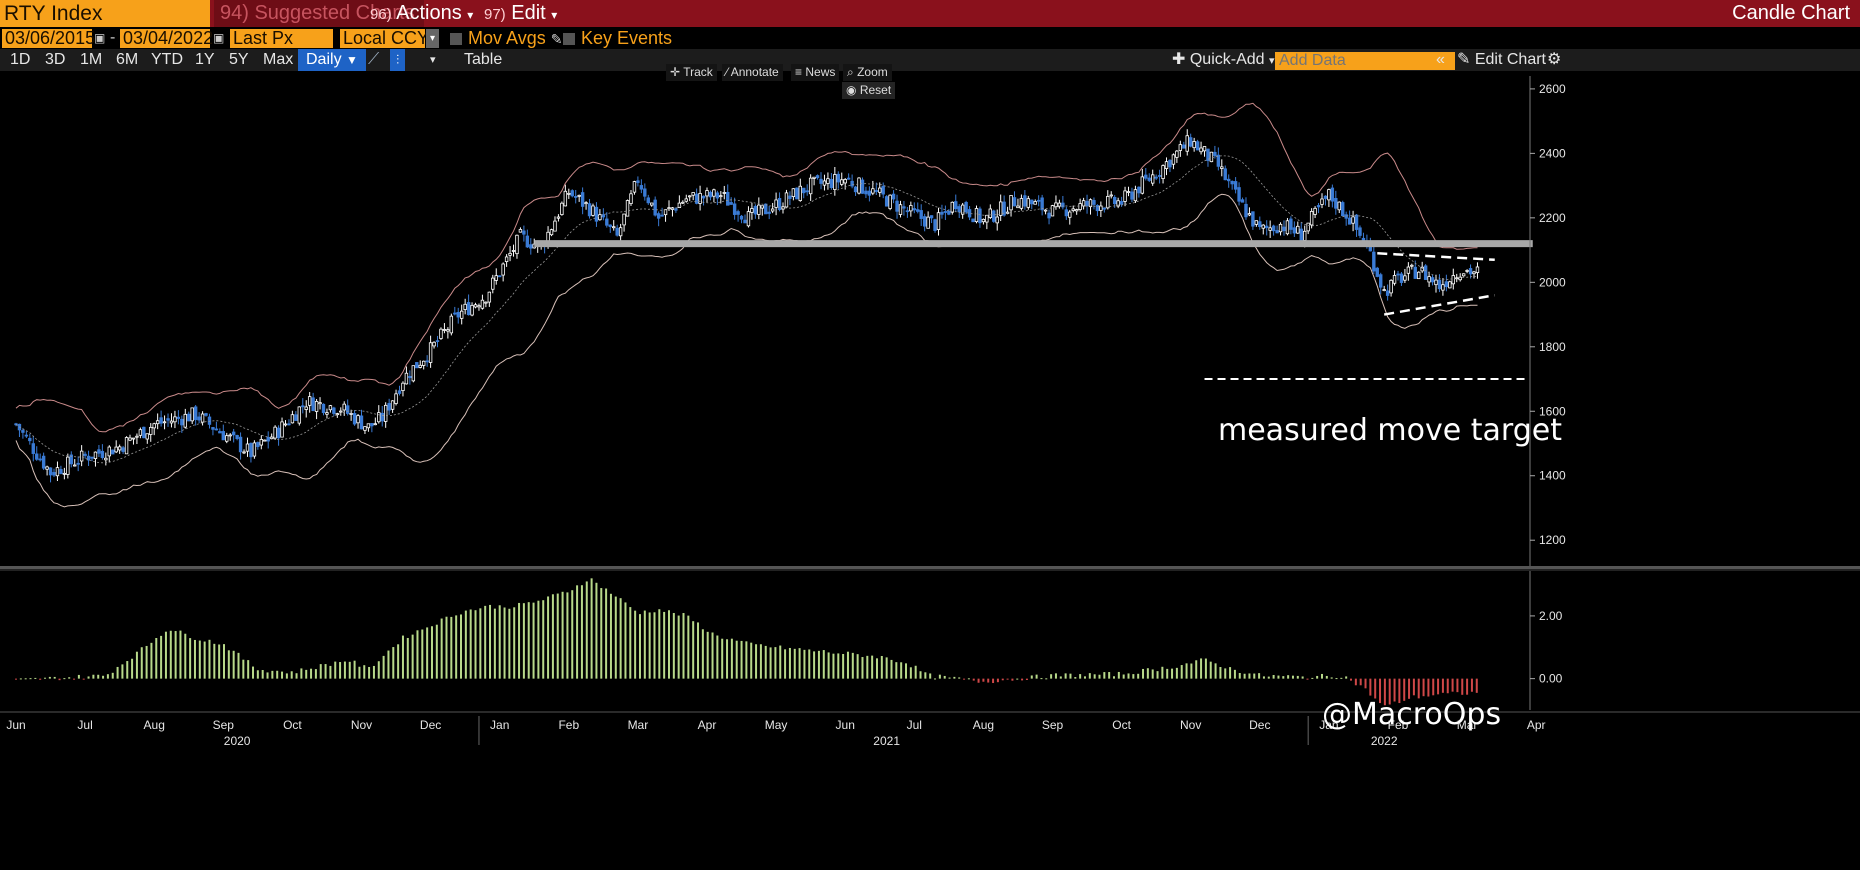  Describe the element at coordinates (557, 39) in the screenshot. I see `pencil-icon: ✎` at that location.